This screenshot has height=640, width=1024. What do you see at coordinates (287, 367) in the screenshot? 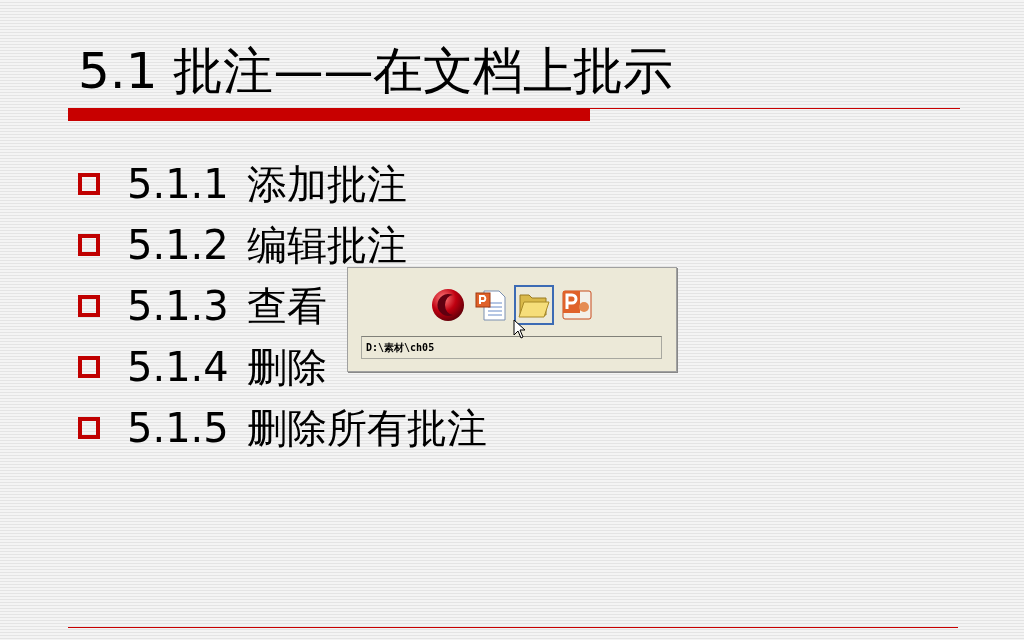
I see `section-title: 删除` at bounding box center [287, 367].